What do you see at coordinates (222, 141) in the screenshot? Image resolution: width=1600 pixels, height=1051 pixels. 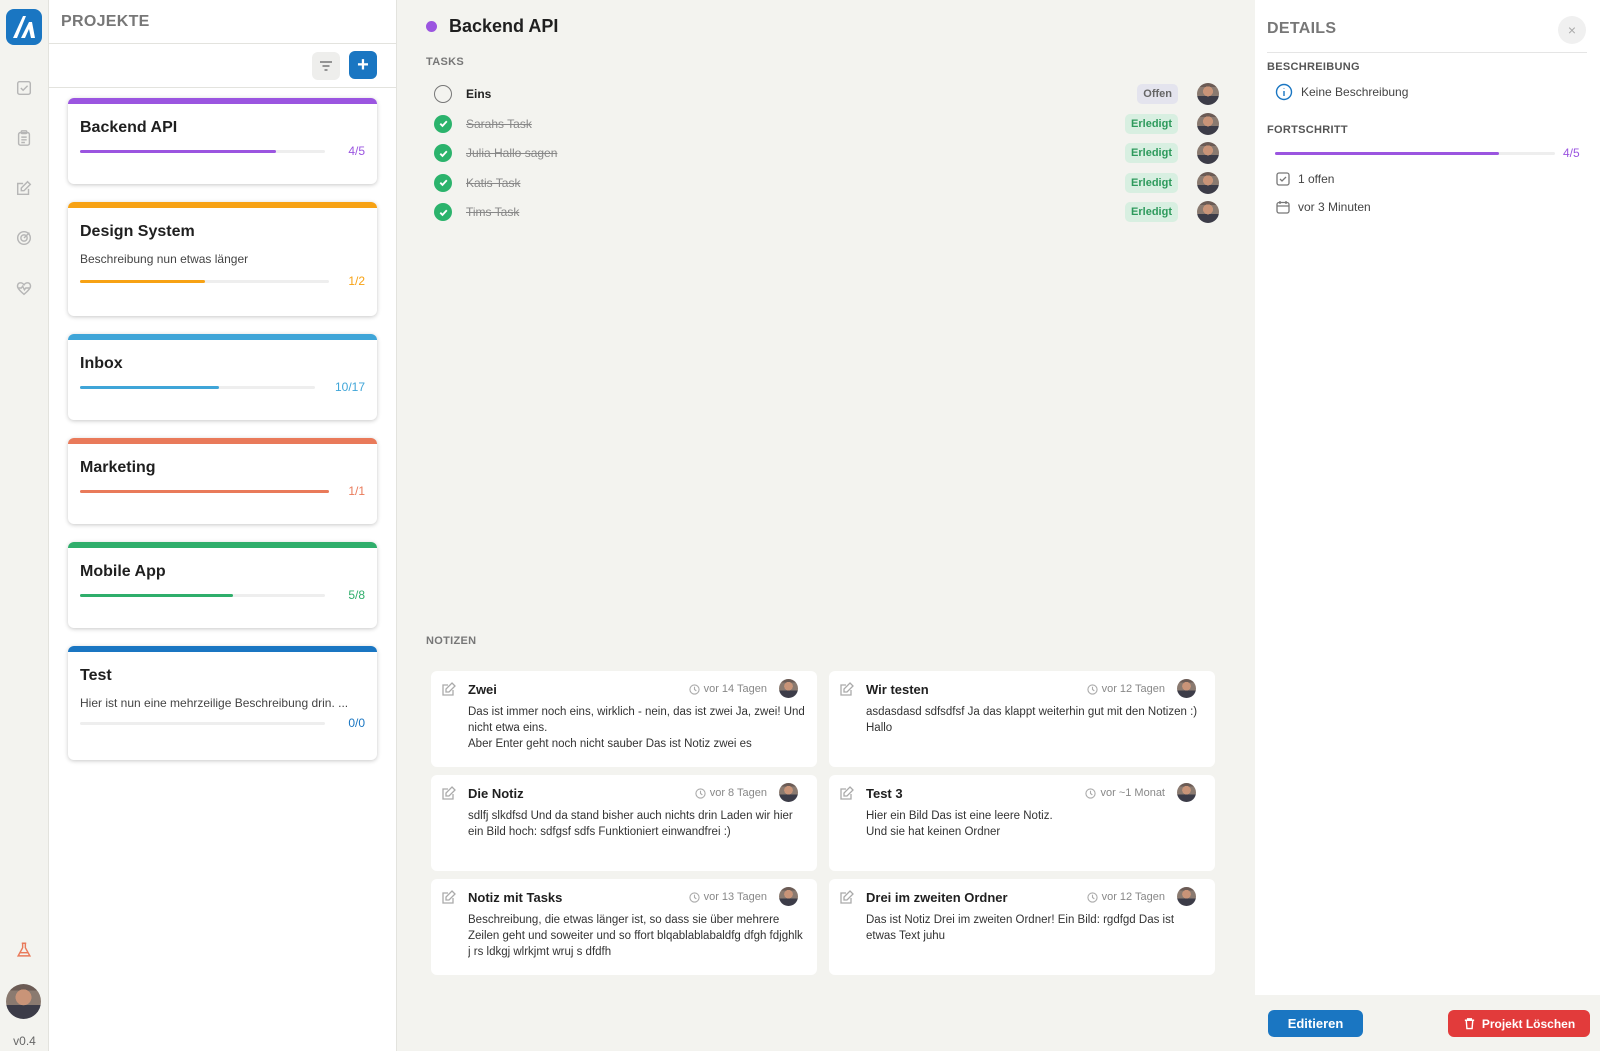 I see `project-card: Backend API 4/5` at bounding box center [222, 141].